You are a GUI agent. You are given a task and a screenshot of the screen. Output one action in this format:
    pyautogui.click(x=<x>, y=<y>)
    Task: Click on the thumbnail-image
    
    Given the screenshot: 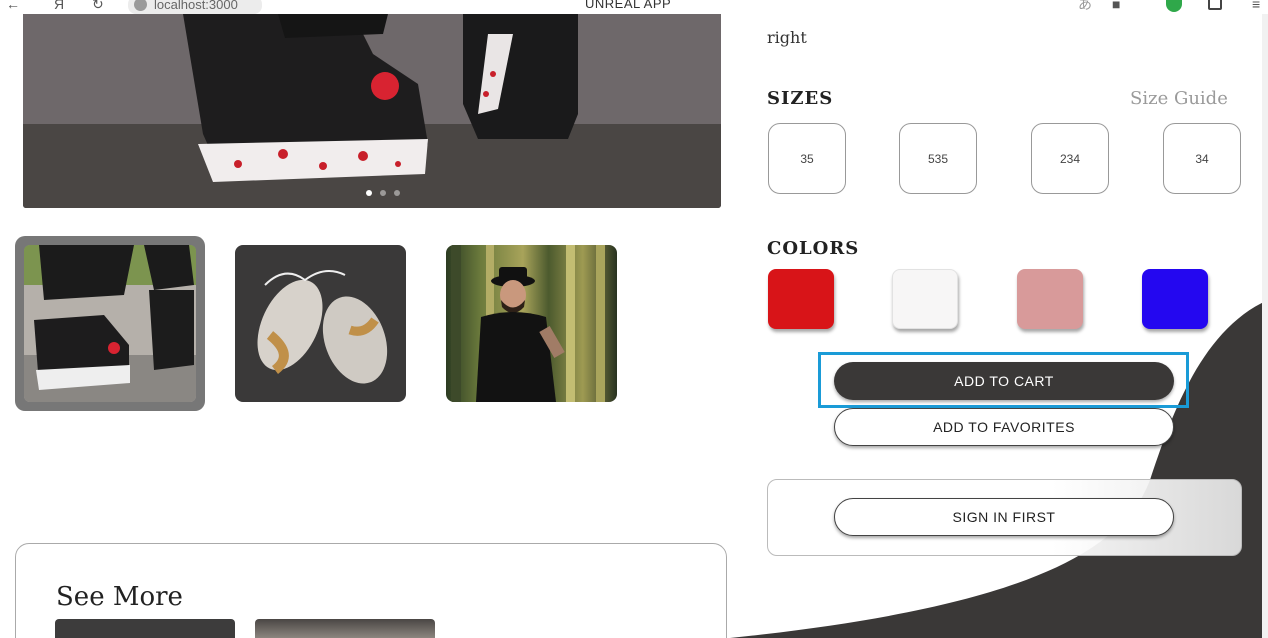 What is the action you would take?
    pyautogui.click(x=110, y=323)
    